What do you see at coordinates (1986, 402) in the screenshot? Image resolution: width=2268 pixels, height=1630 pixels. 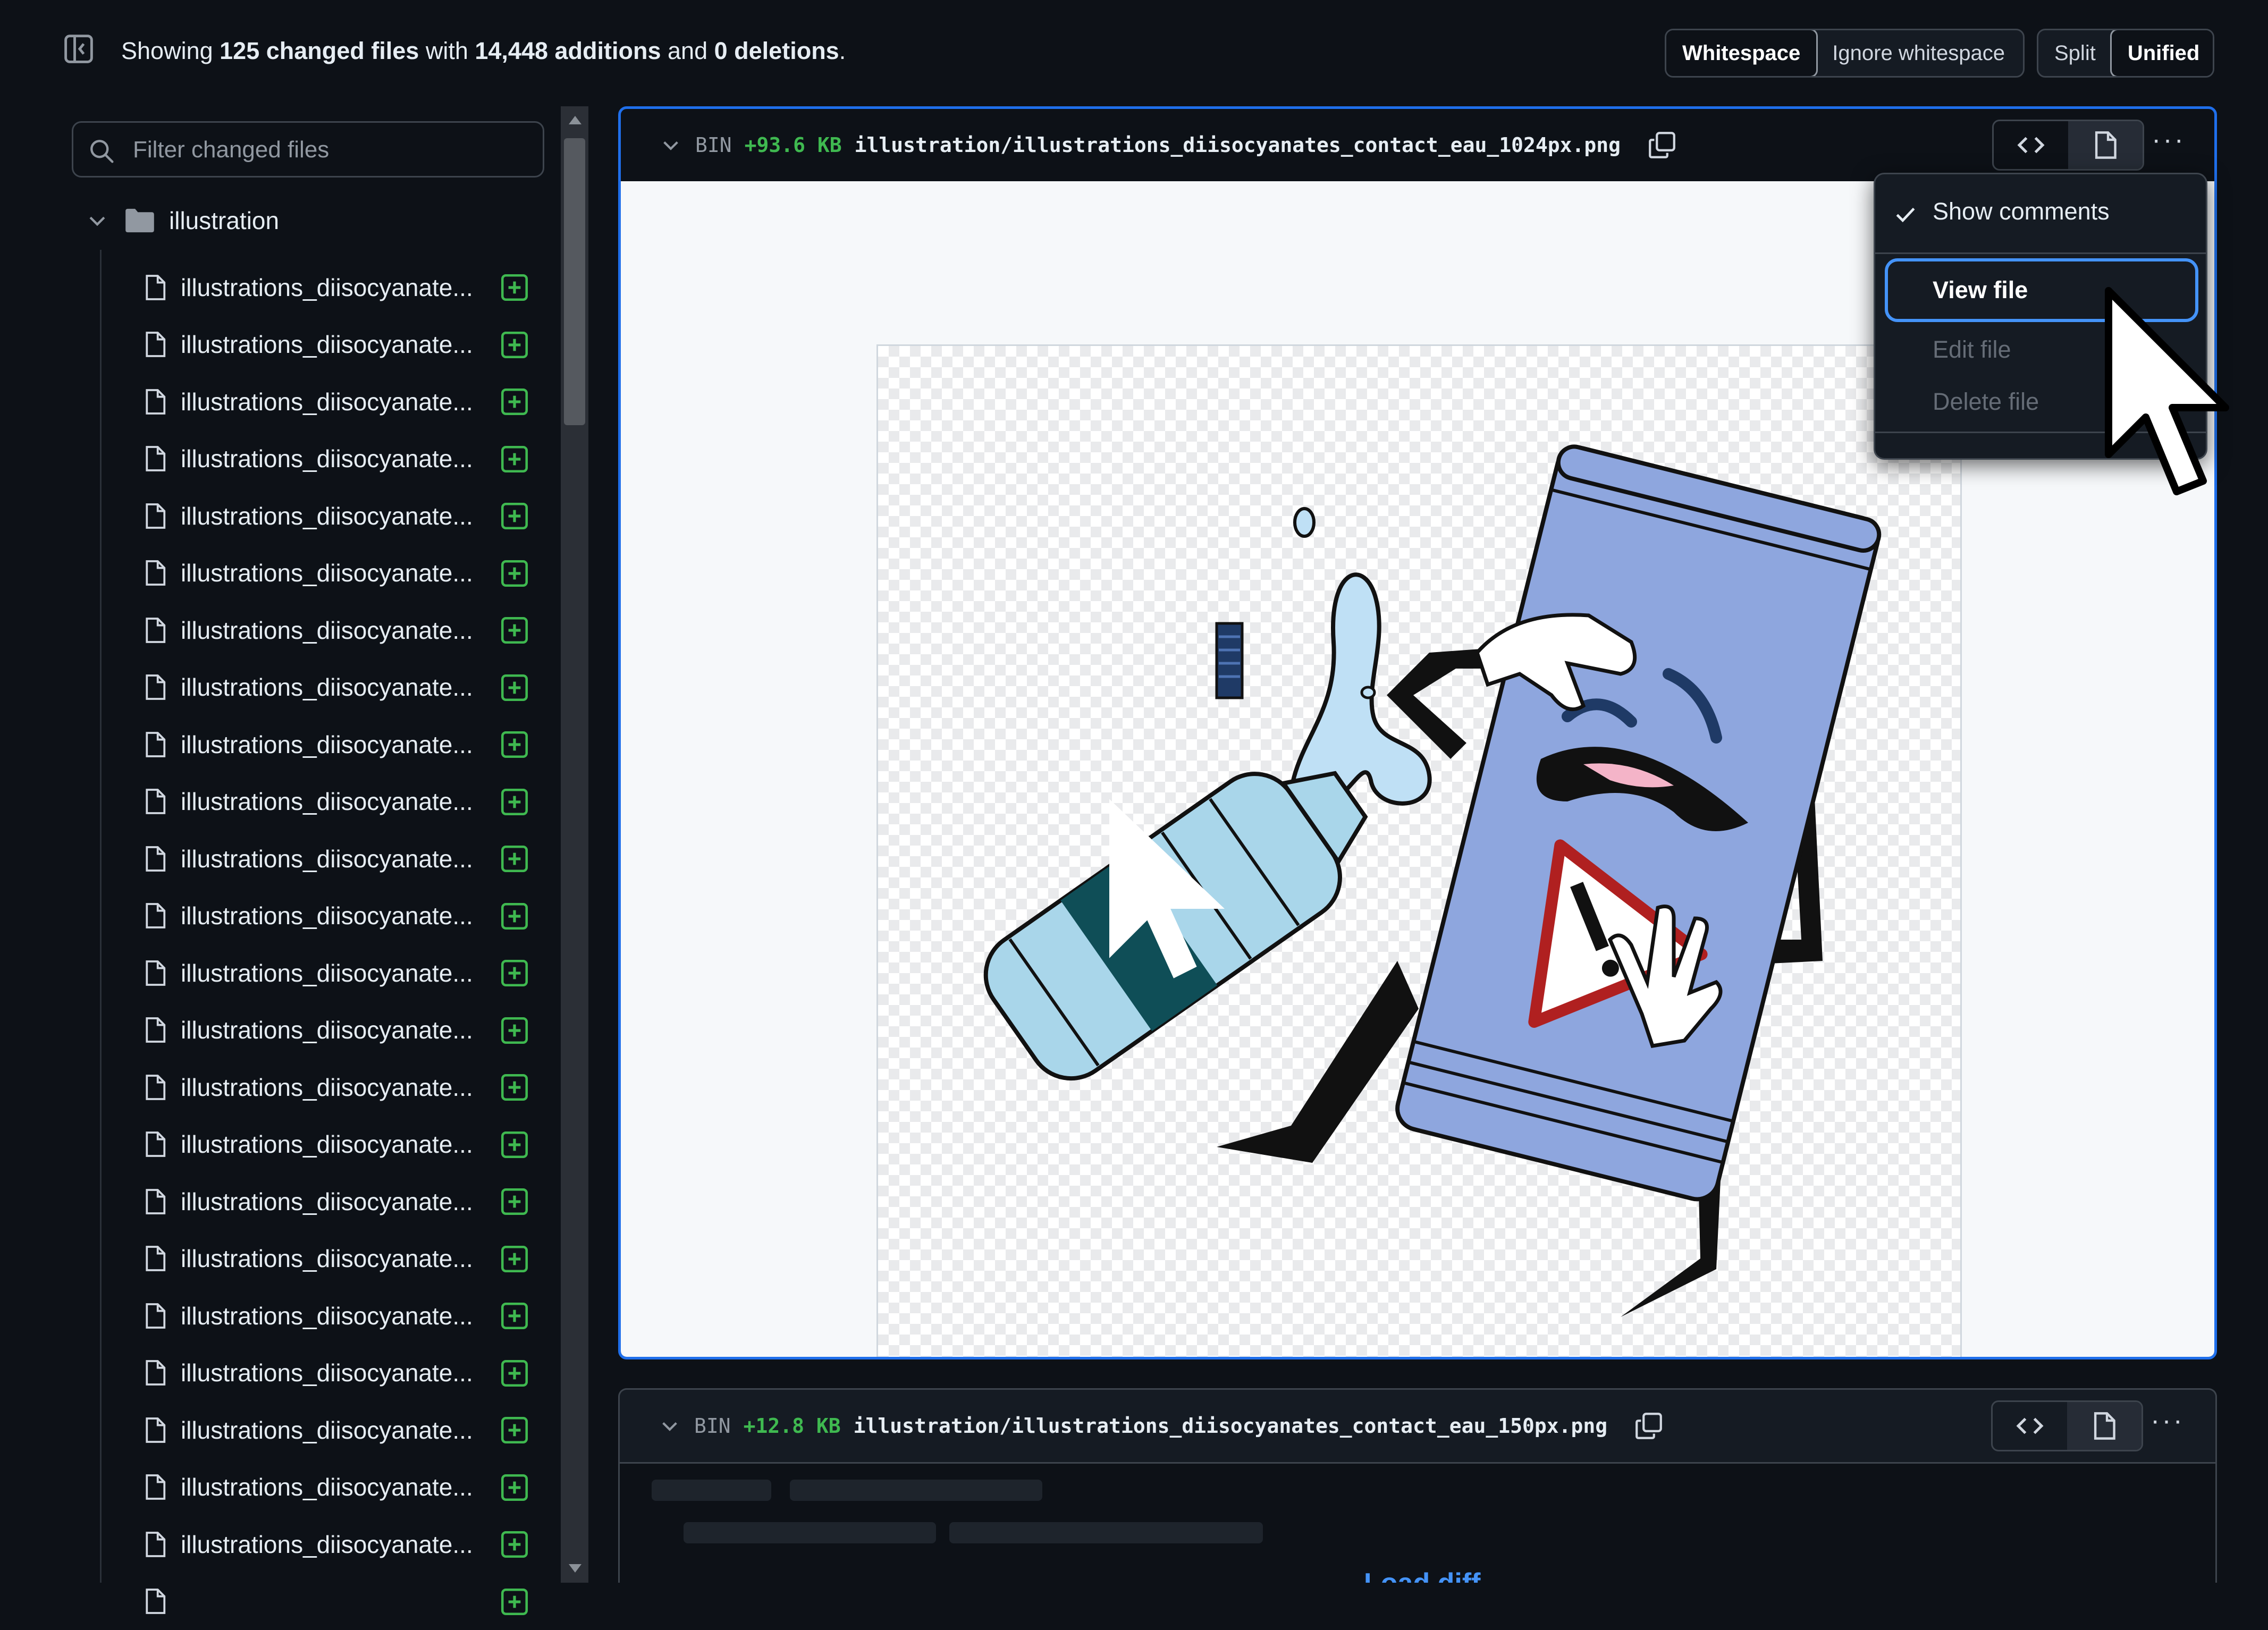 I see `delete-file-label: Delete file` at bounding box center [1986, 402].